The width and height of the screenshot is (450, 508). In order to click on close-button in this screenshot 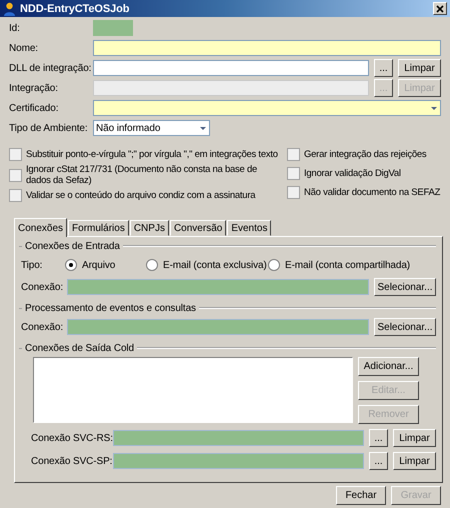, I will do `click(440, 8)`.